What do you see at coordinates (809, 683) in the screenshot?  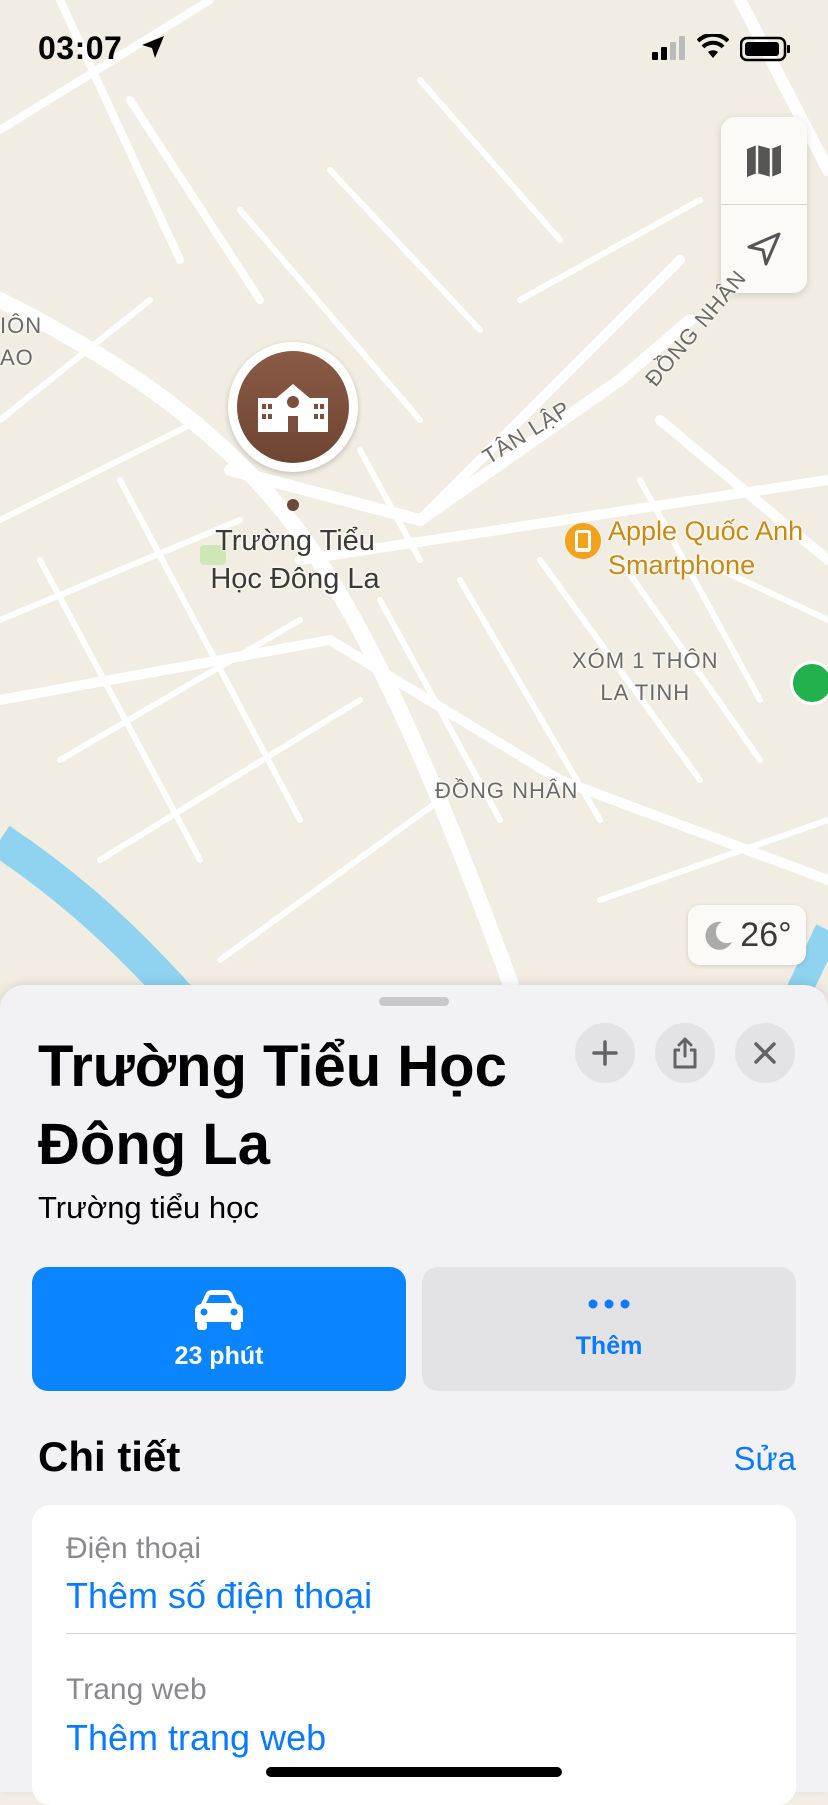 I see `restaurant-poi` at bounding box center [809, 683].